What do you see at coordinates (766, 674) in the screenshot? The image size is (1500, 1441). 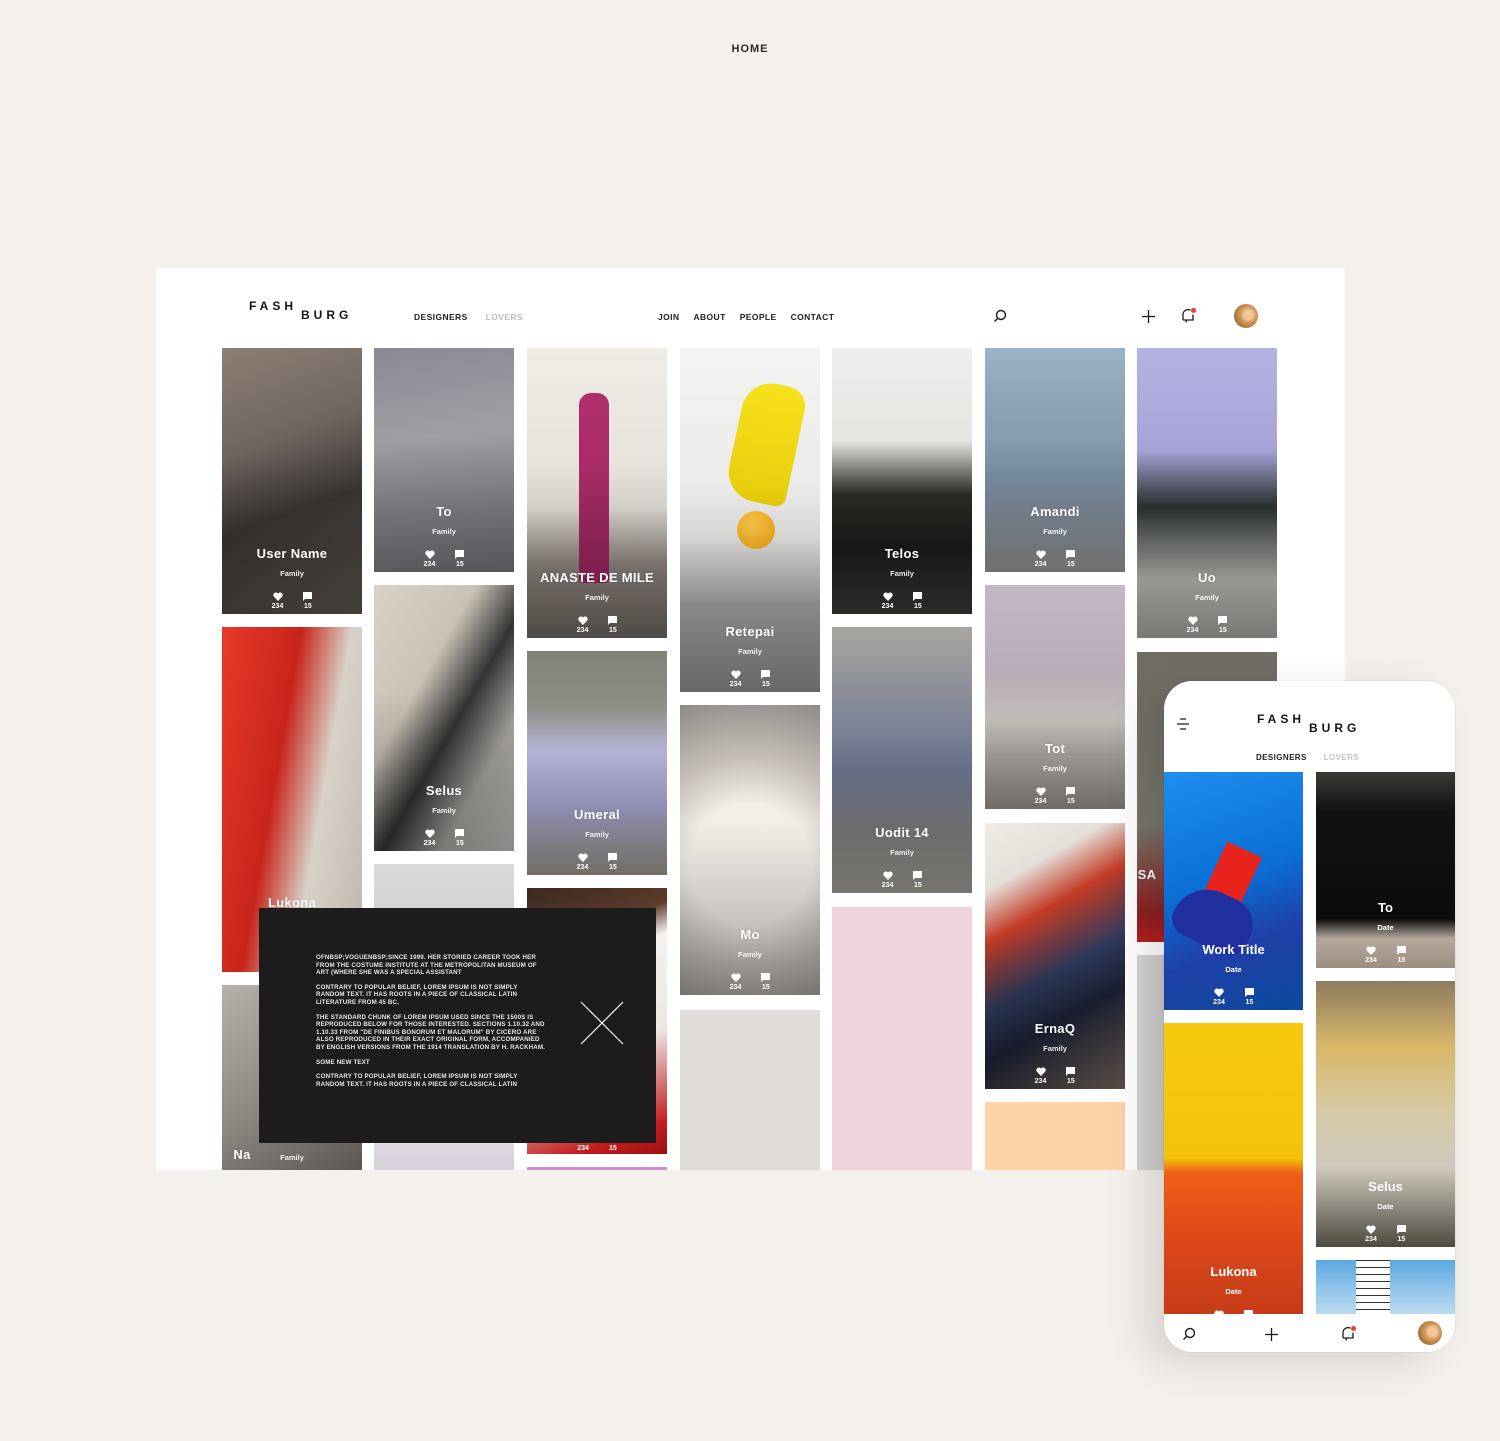 I see `comment-icon` at bounding box center [766, 674].